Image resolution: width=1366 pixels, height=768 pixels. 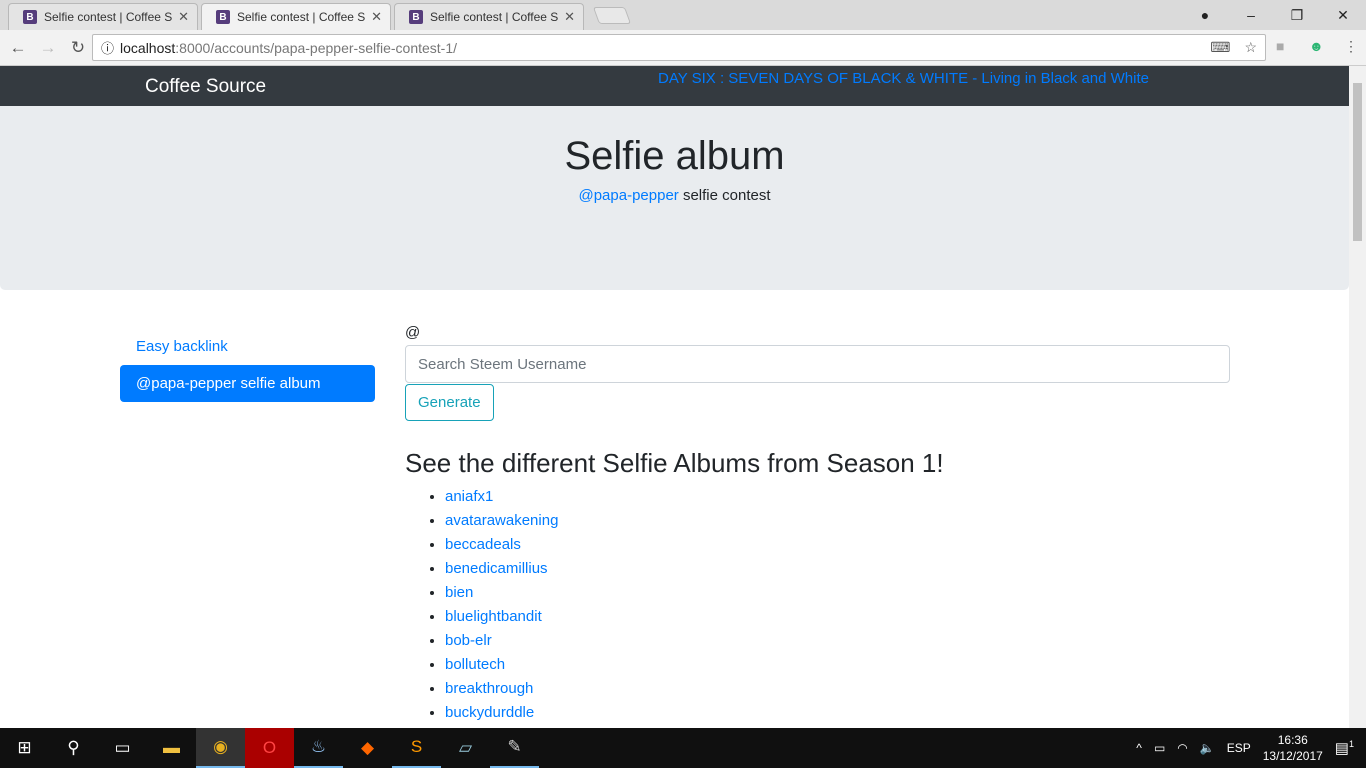 What do you see at coordinates (1251, 15) in the screenshot?
I see `minimize-button: –` at bounding box center [1251, 15].